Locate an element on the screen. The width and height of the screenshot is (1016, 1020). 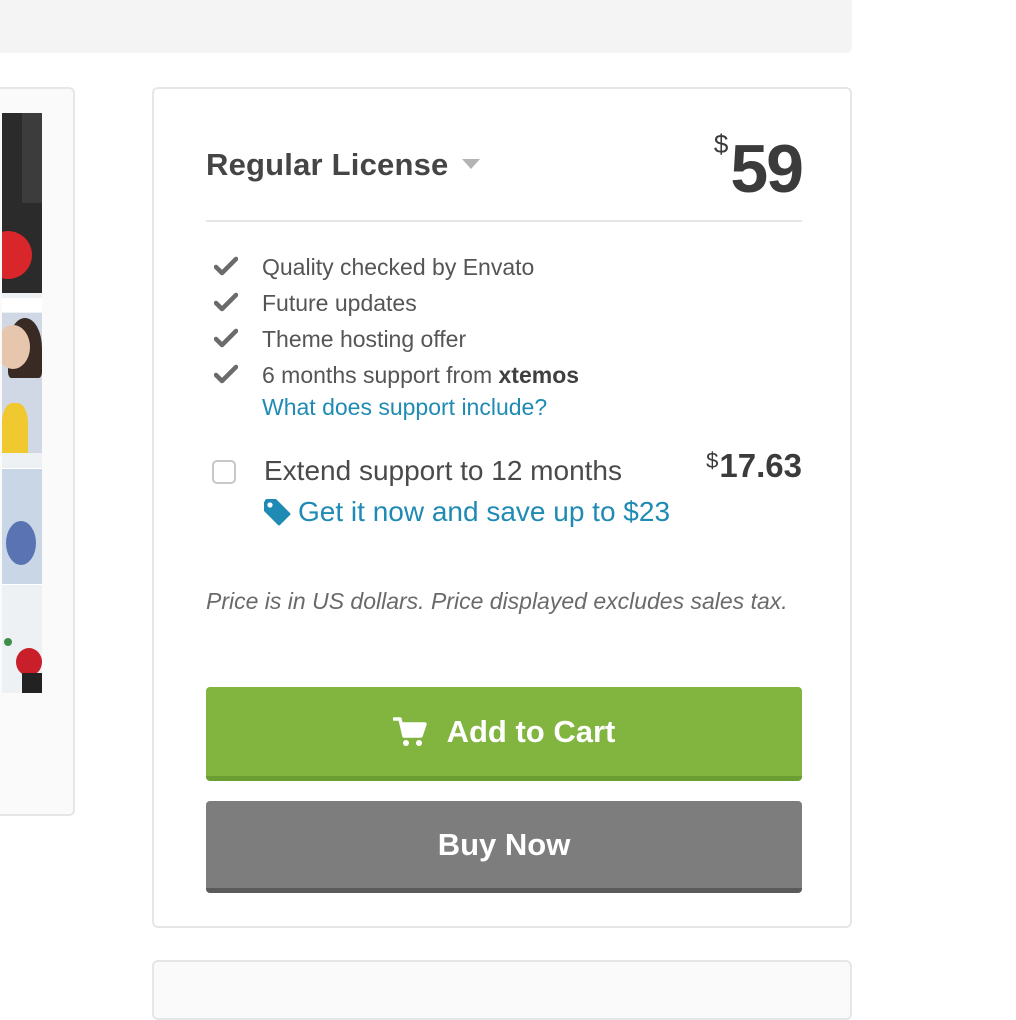
save-offer-text: Get it now and save up to $23 is located at coordinates (484, 511).